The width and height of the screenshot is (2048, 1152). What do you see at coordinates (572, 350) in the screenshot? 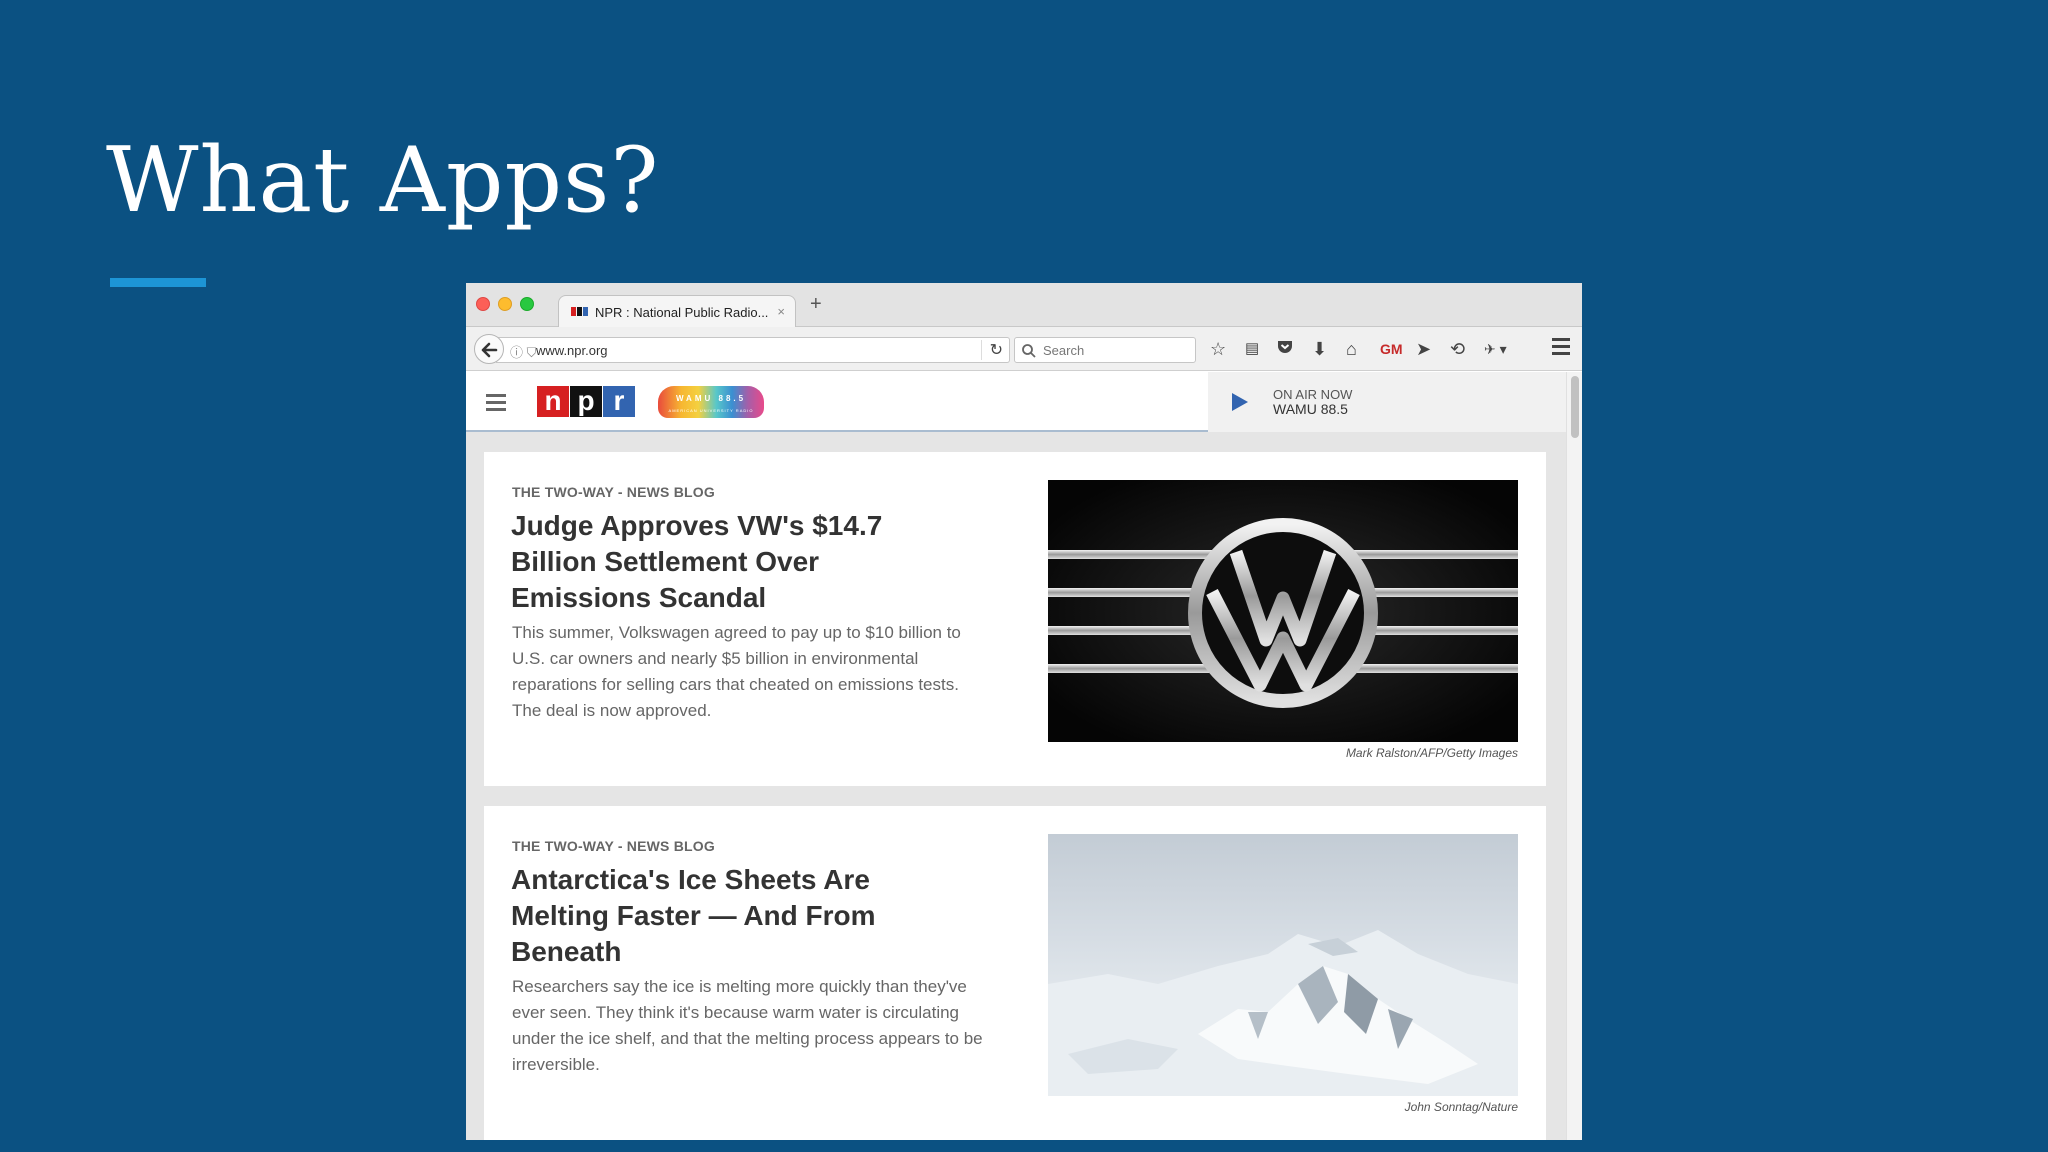
I see `url-text: www.npr.org` at bounding box center [572, 350].